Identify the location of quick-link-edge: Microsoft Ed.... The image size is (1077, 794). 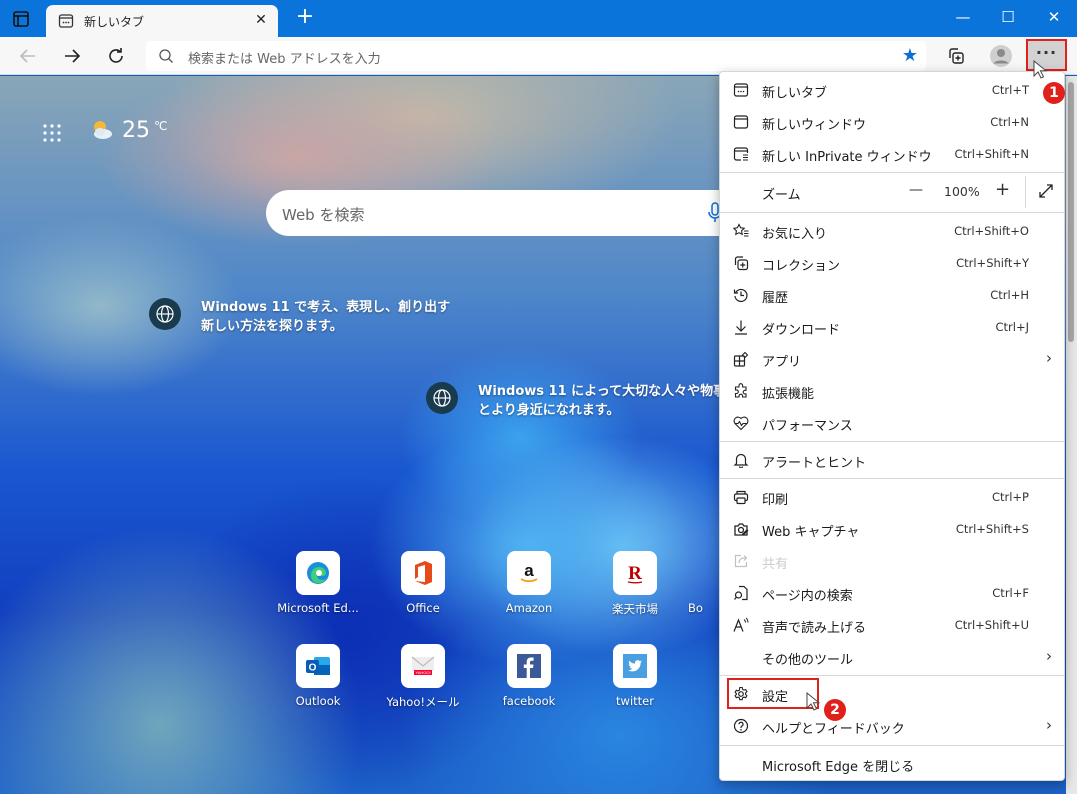
(318, 583).